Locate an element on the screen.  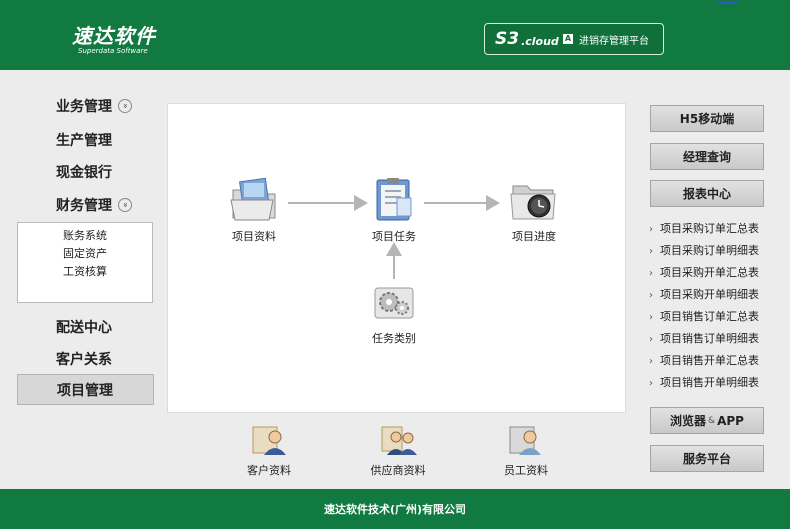
flow-arrows is located at coordinates (394, 237).